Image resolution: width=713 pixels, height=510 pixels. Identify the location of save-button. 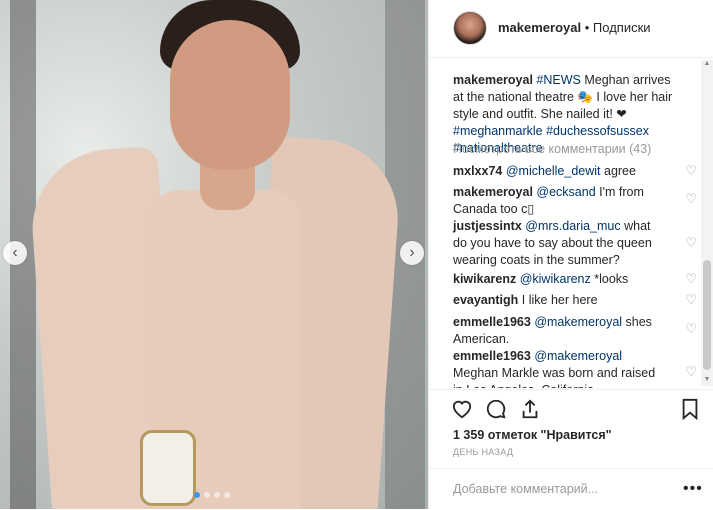
(690, 409).